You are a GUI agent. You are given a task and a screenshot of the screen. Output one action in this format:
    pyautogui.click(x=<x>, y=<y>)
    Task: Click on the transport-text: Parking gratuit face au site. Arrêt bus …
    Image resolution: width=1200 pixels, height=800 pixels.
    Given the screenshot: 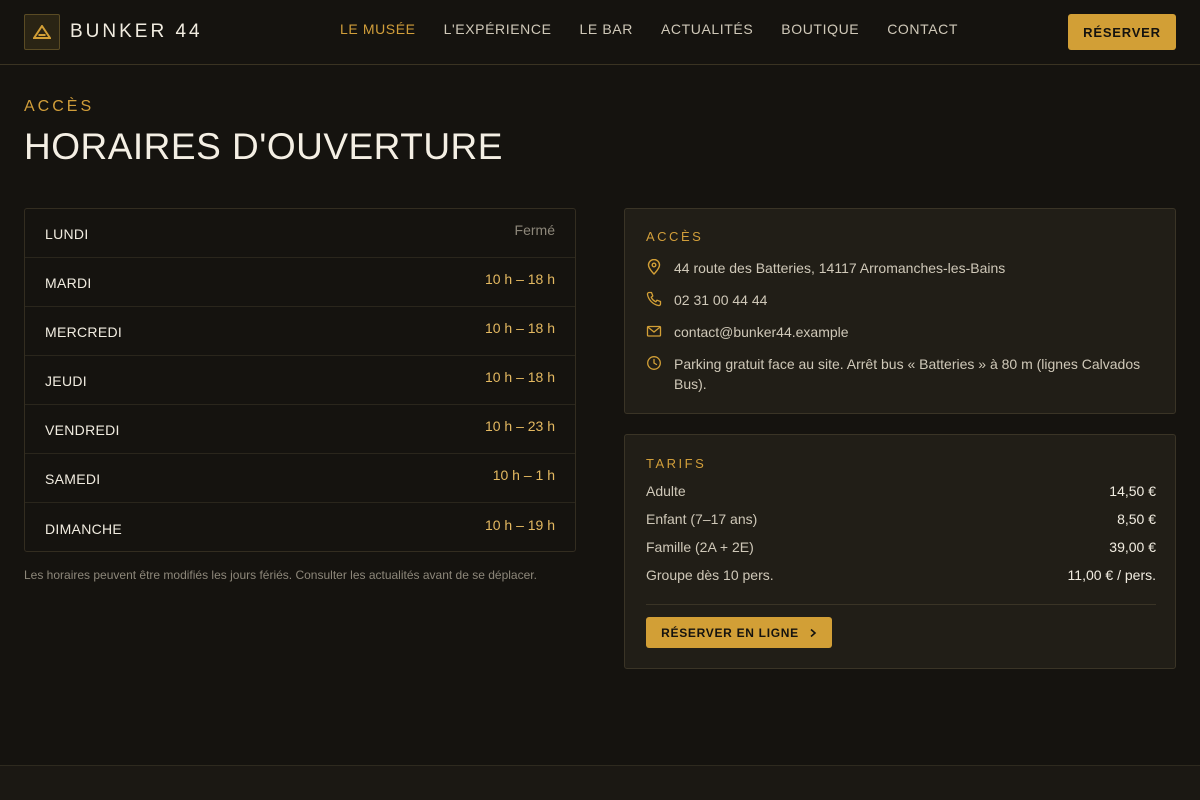 What is the action you would take?
    pyautogui.click(x=907, y=374)
    